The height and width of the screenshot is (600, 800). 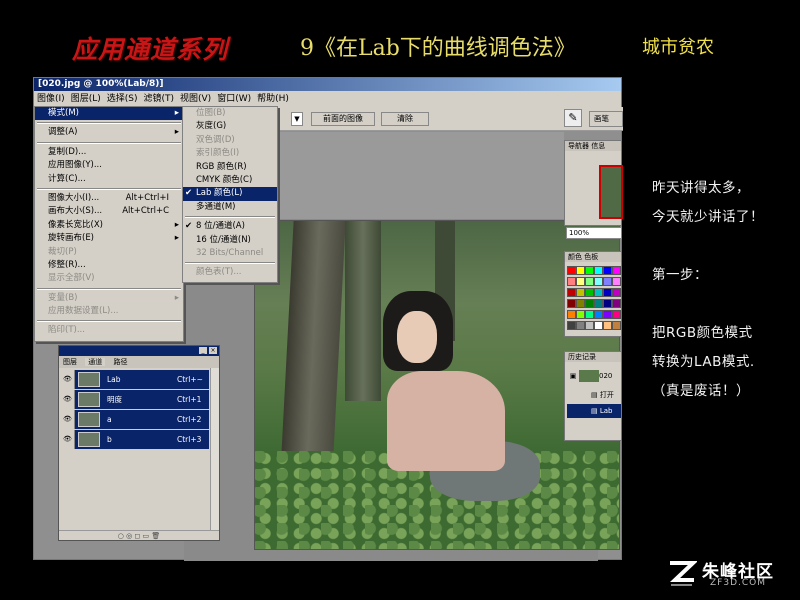 I want to click on image-menu-item: 像素长宽比(X) ▸, so click(x=109, y=225).